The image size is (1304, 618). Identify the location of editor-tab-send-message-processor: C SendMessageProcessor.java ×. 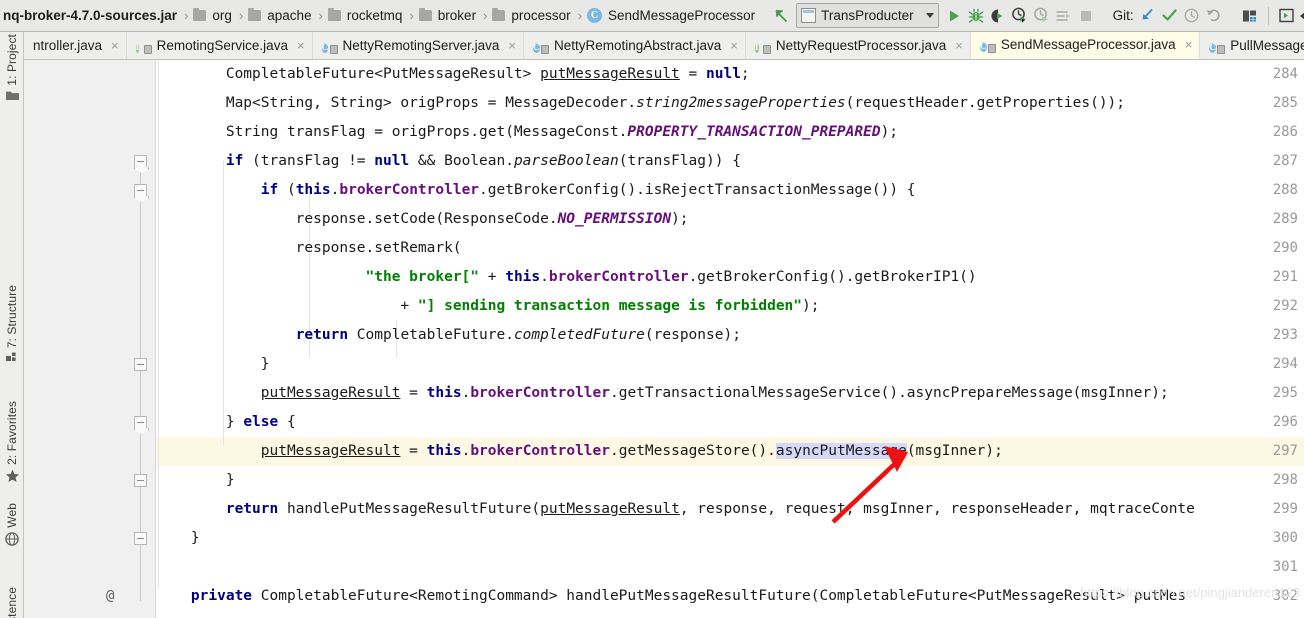
(1085, 45).